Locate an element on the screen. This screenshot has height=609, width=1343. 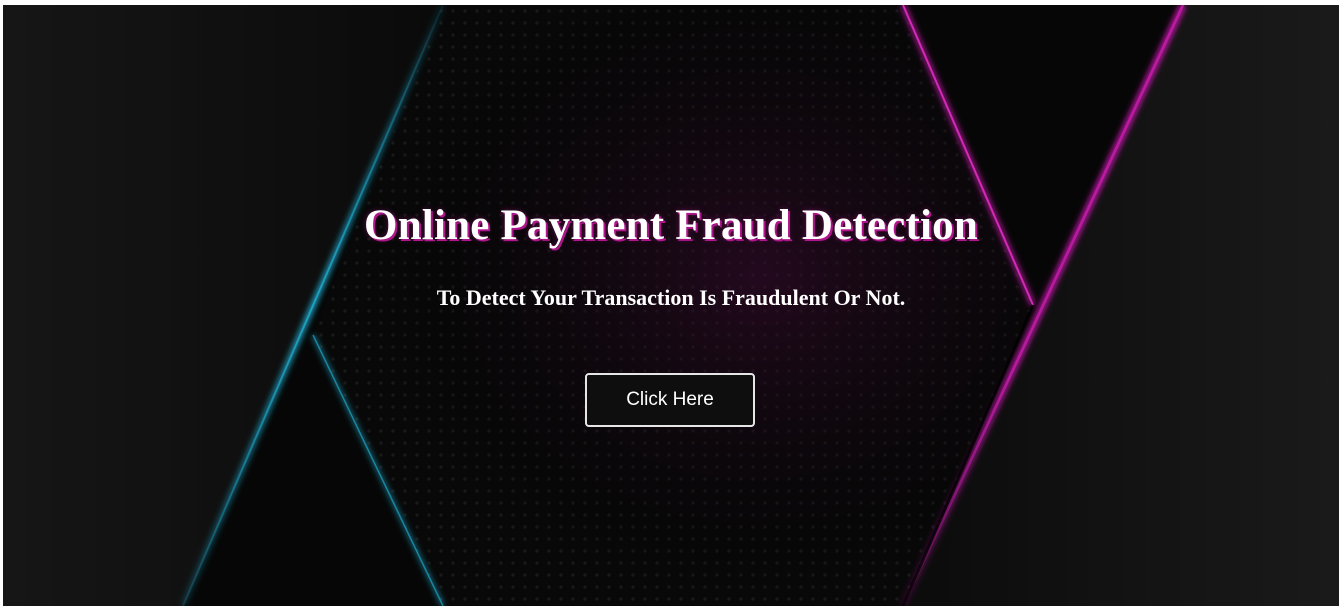
click-here-button: Click Here is located at coordinates (670, 400).